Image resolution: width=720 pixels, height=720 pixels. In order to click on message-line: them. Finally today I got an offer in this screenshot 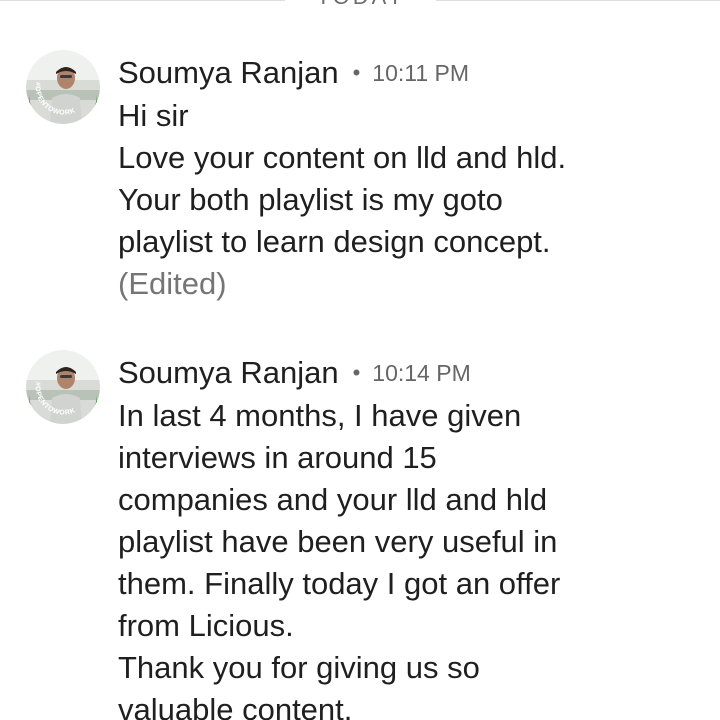, I will do `click(339, 583)`.